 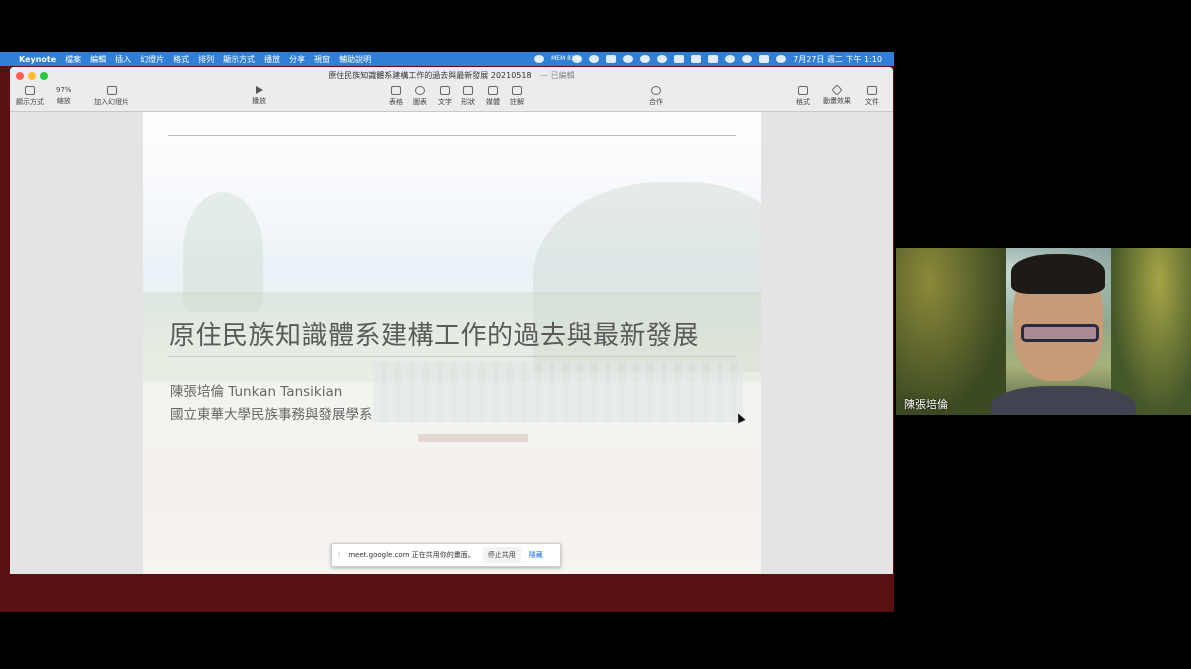 I want to click on animate-button: 動畫效果, so click(x=837, y=95).